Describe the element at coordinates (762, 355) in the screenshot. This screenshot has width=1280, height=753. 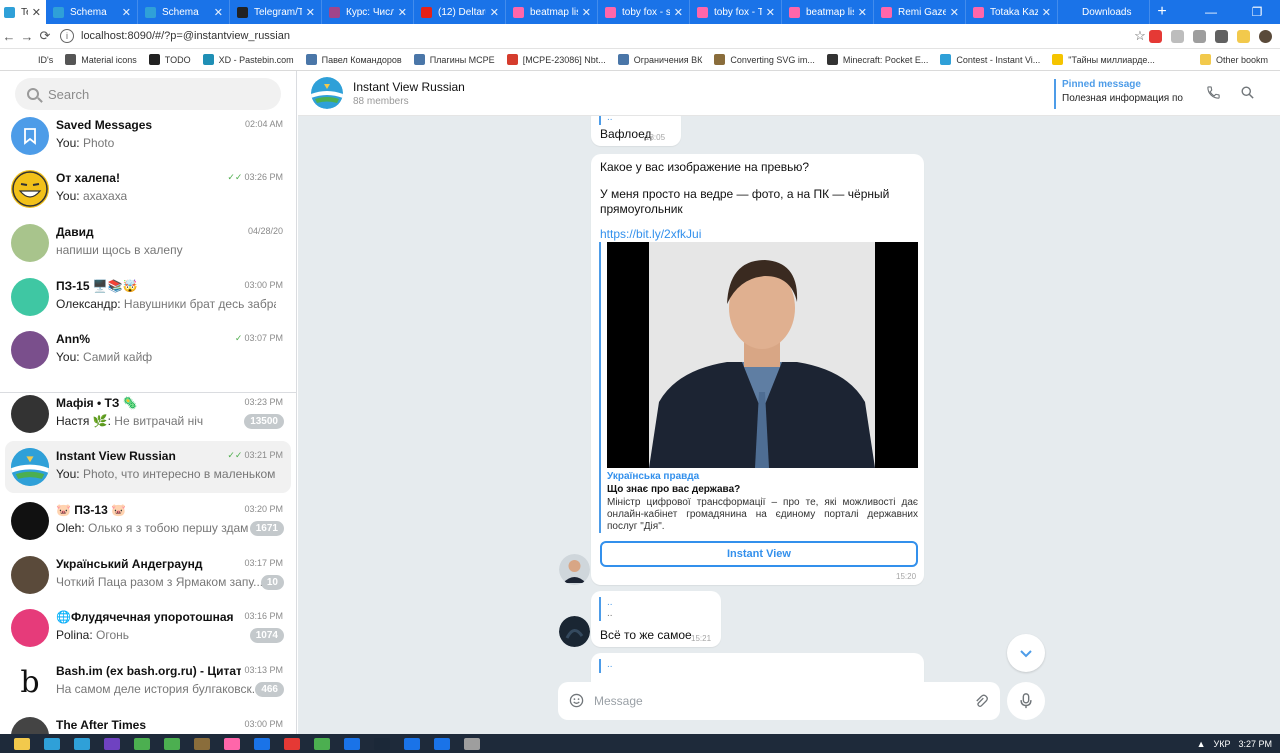
I see `preview-photo` at that location.